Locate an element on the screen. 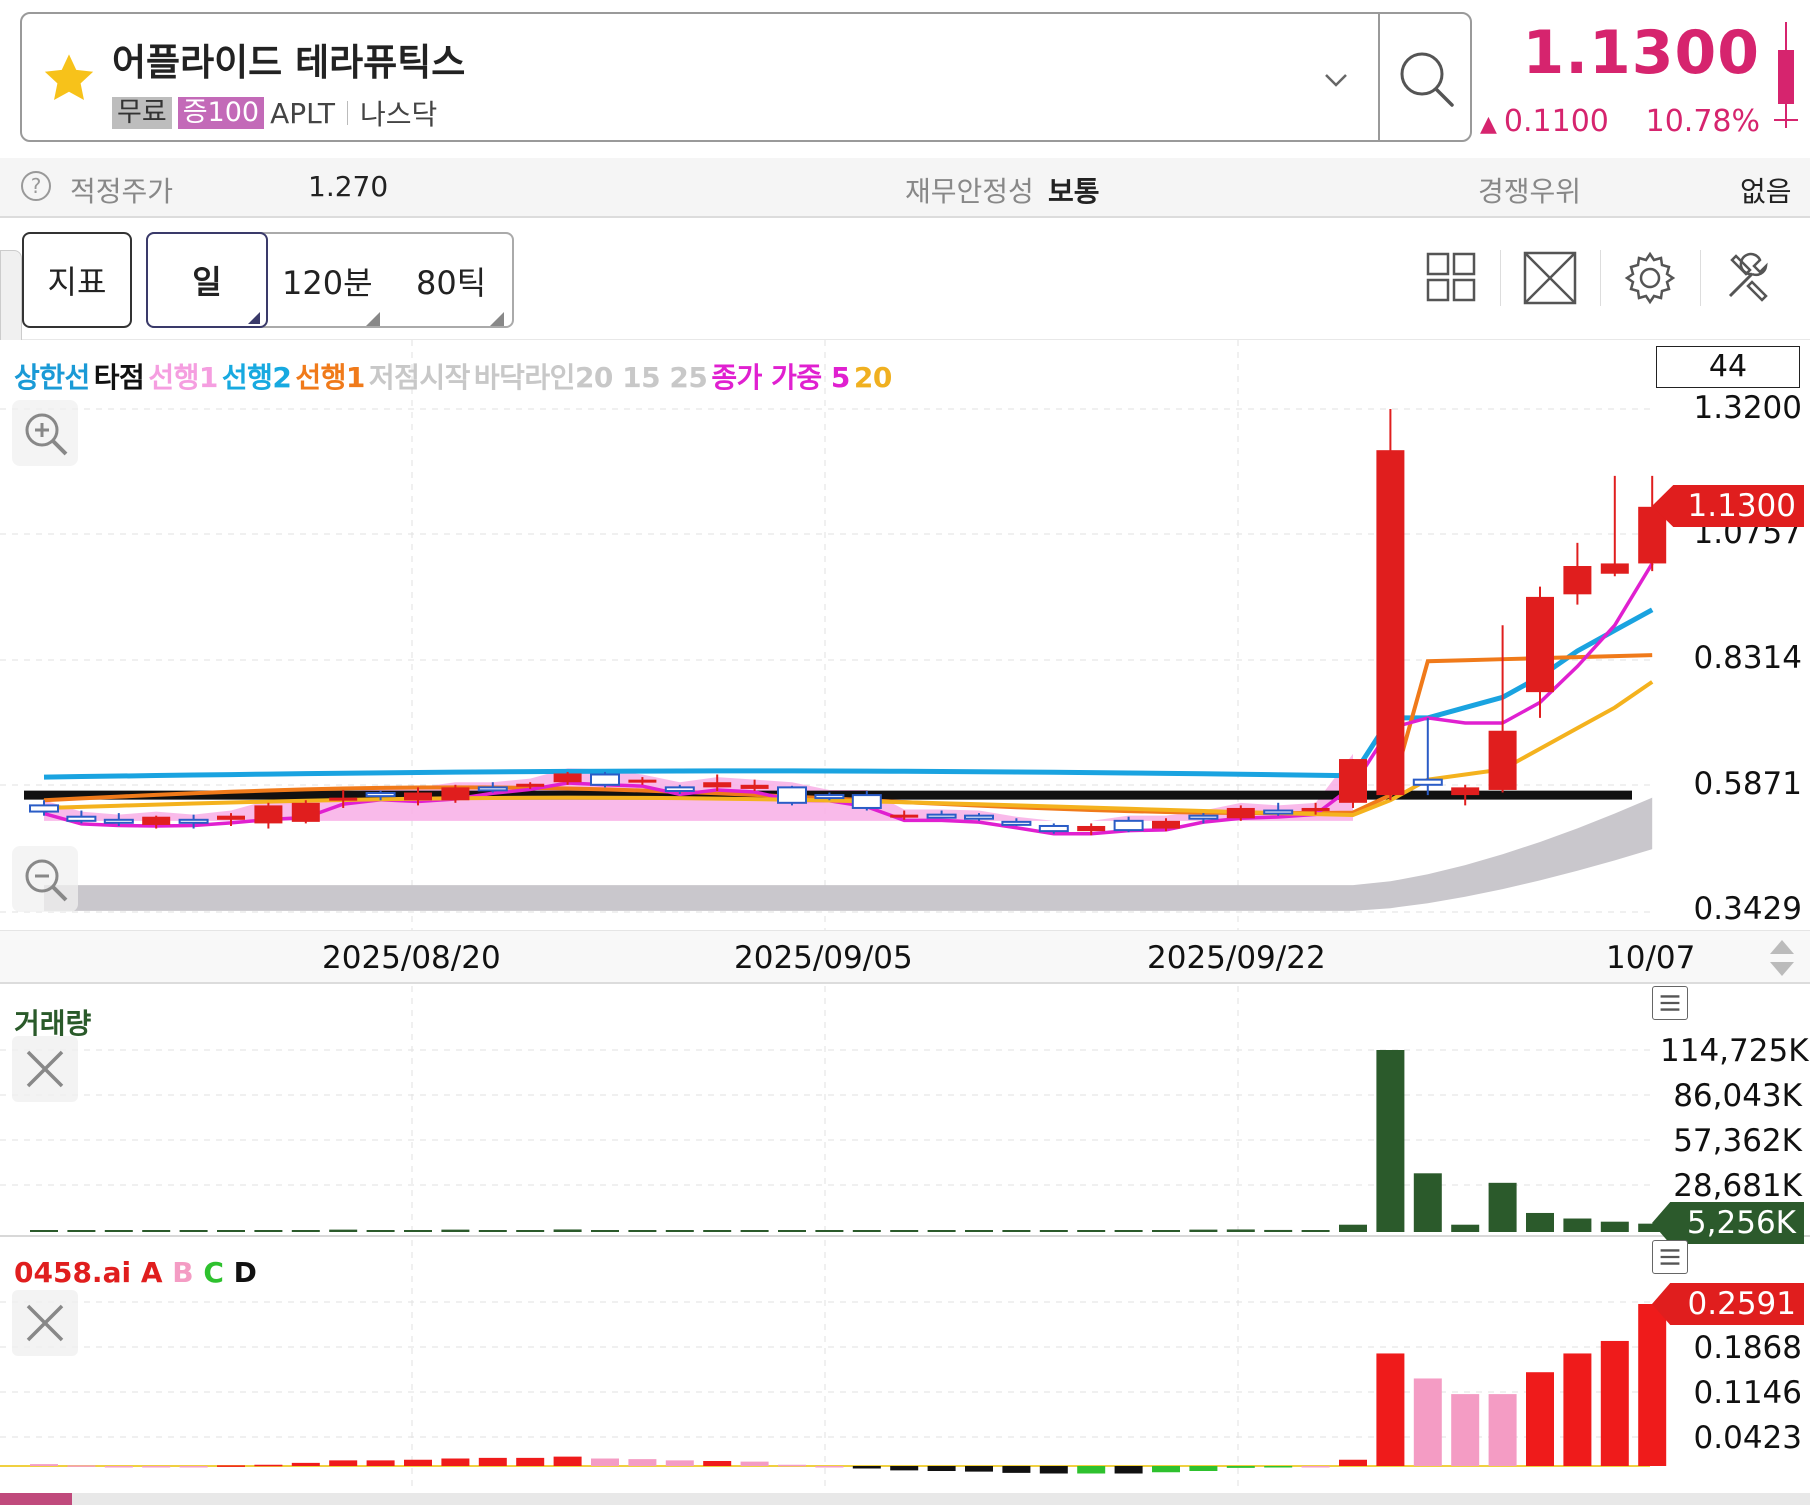 The height and width of the screenshot is (1505, 1810). date-label: 2025/08/20 is located at coordinates (411, 958).